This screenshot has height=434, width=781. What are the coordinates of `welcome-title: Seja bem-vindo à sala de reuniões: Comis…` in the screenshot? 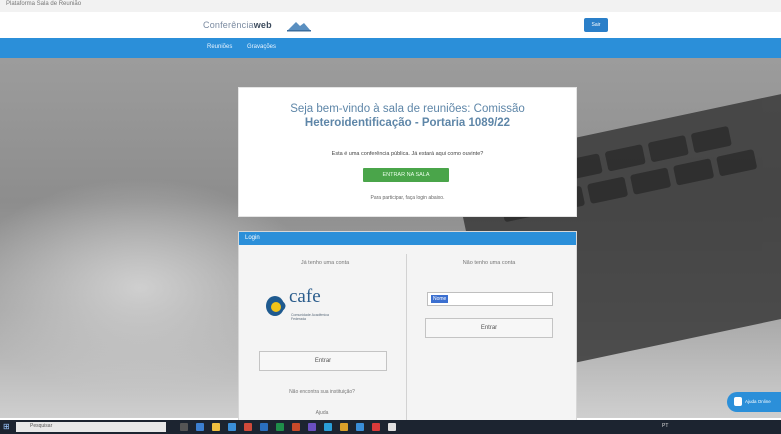 It's located at (407, 116).